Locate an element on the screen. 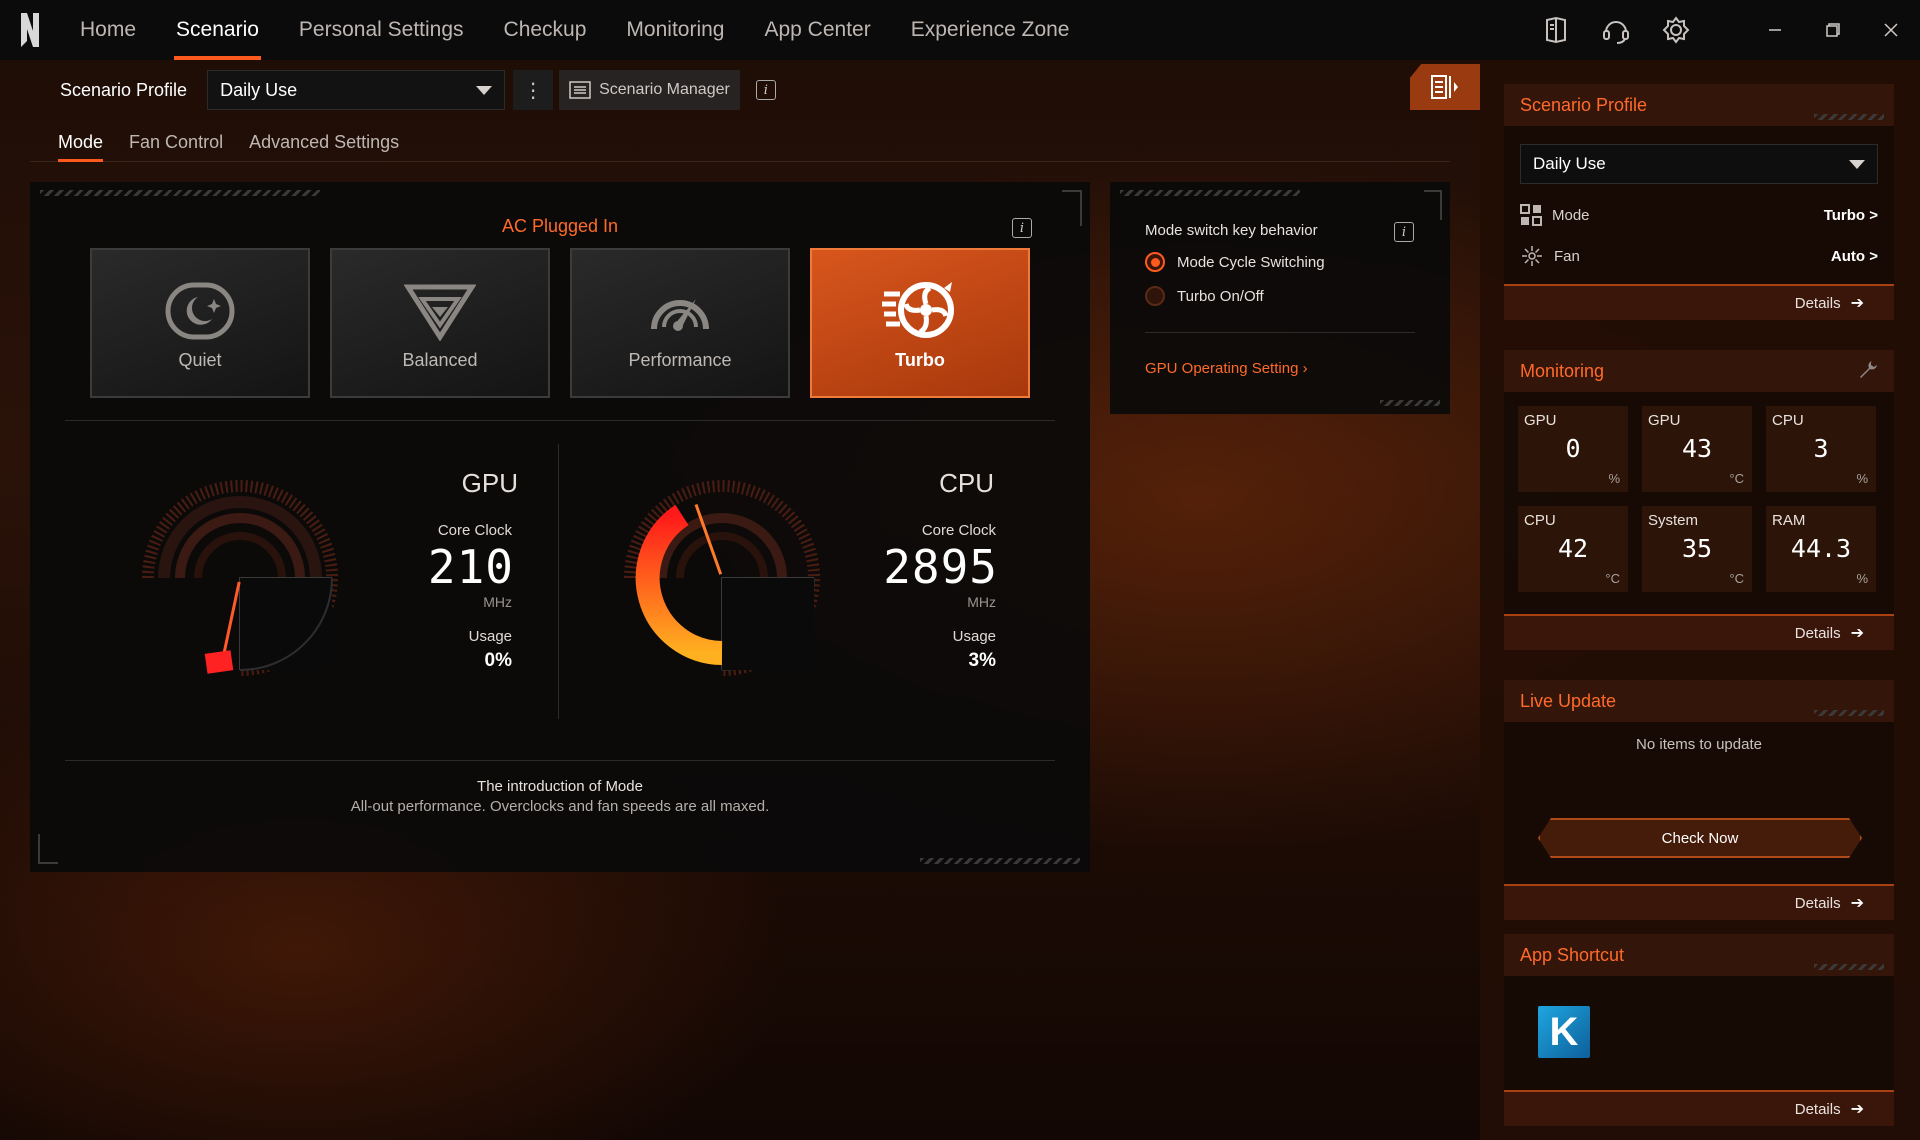  mode-quiet-button: Quiet is located at coordinates (200, 323).